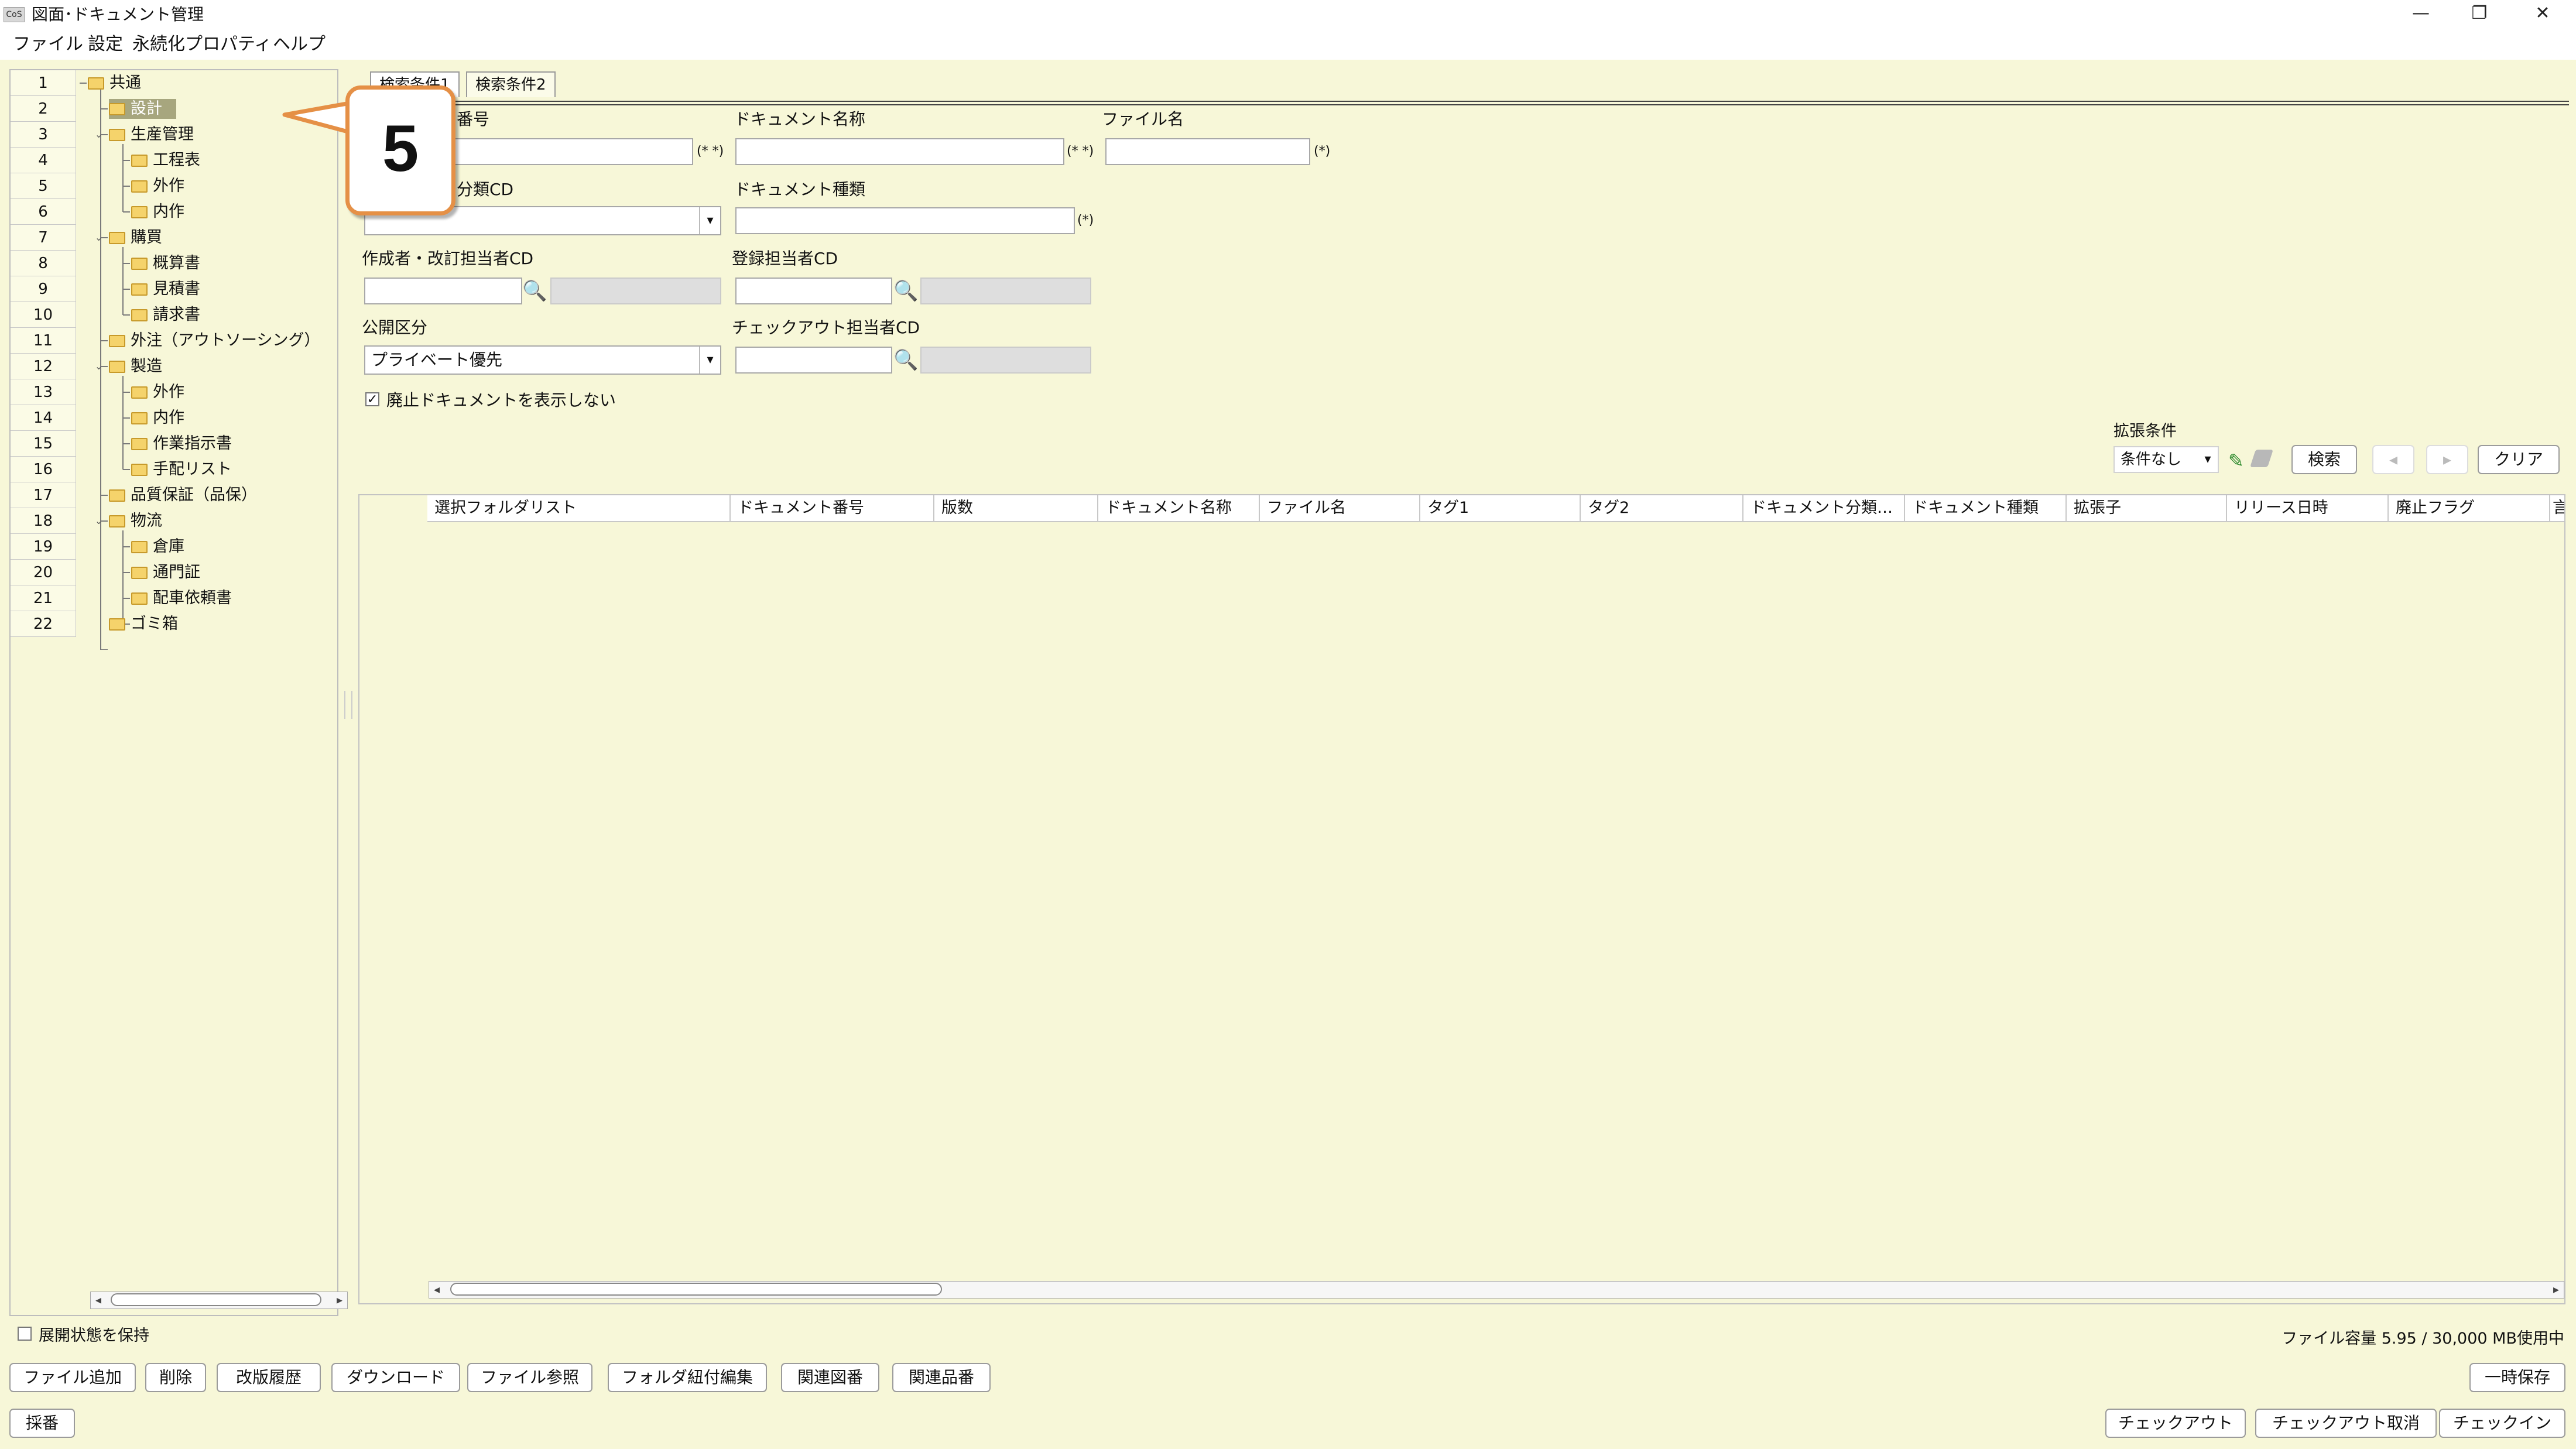 The image size is (2576, 1449). What do you see at coordinates (135, 238) in the screenshot?
I see `tree-node: 購買` at bounding box center [135, 238].